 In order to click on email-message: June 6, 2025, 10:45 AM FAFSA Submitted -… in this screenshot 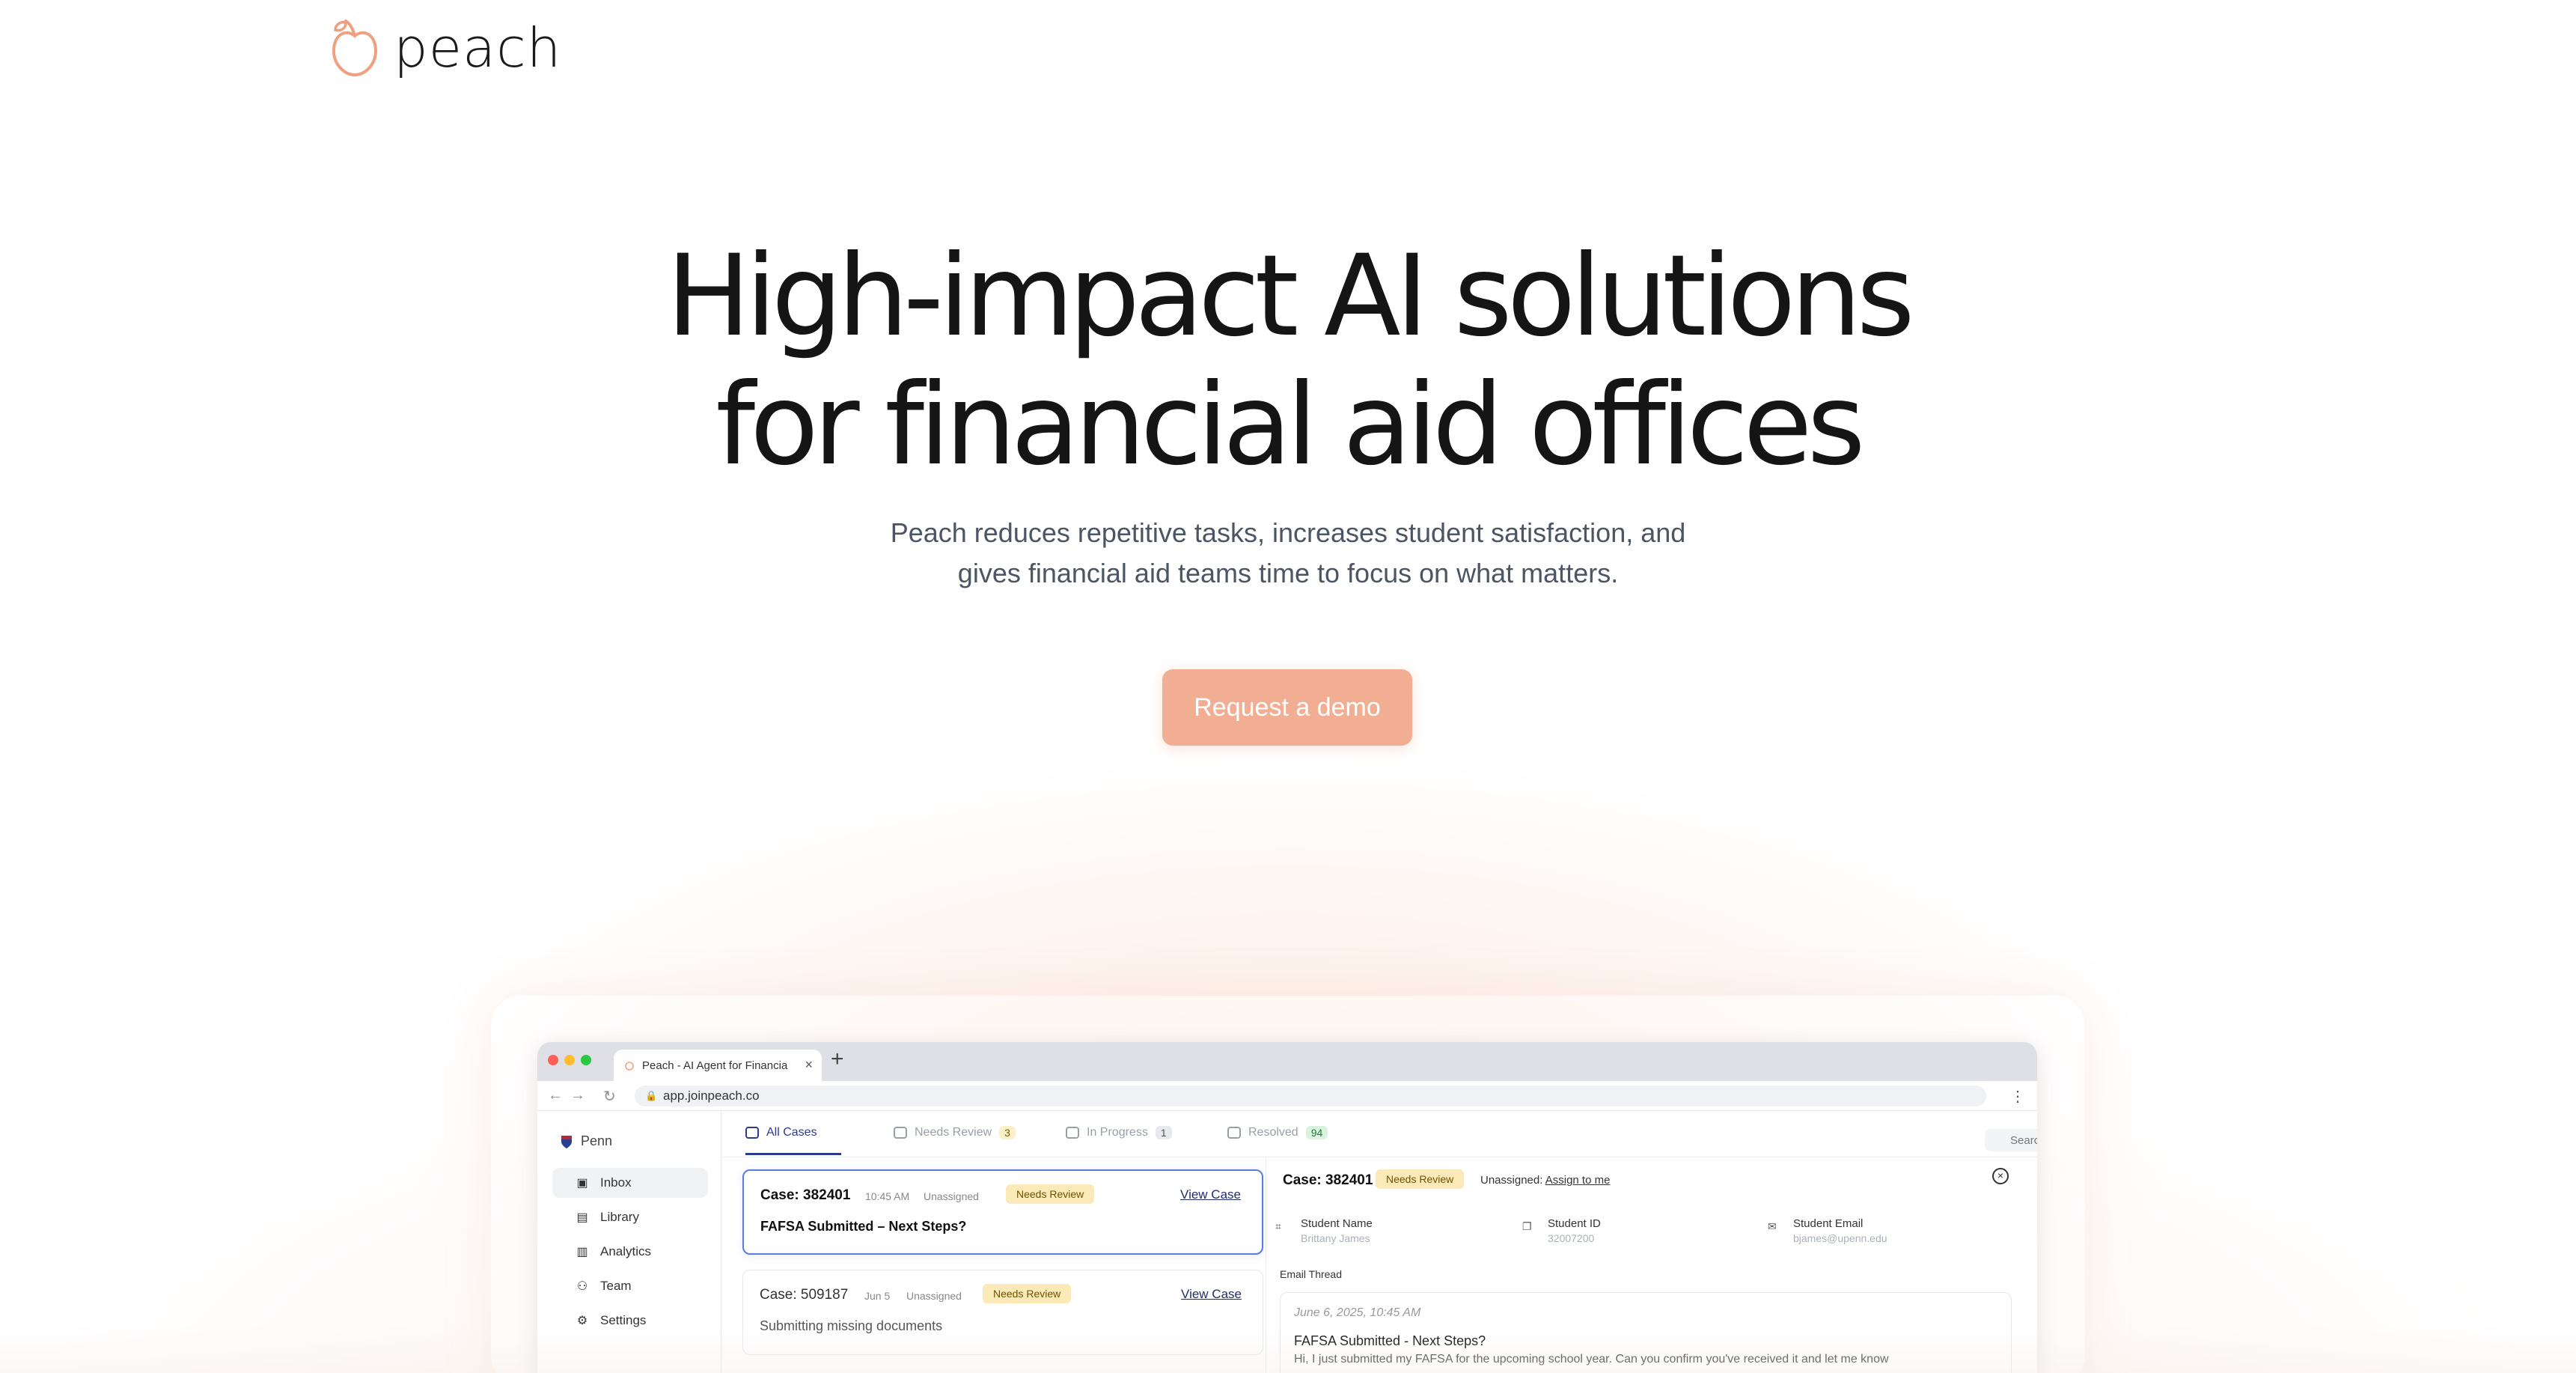, I will do `click(1646, 1333)`.